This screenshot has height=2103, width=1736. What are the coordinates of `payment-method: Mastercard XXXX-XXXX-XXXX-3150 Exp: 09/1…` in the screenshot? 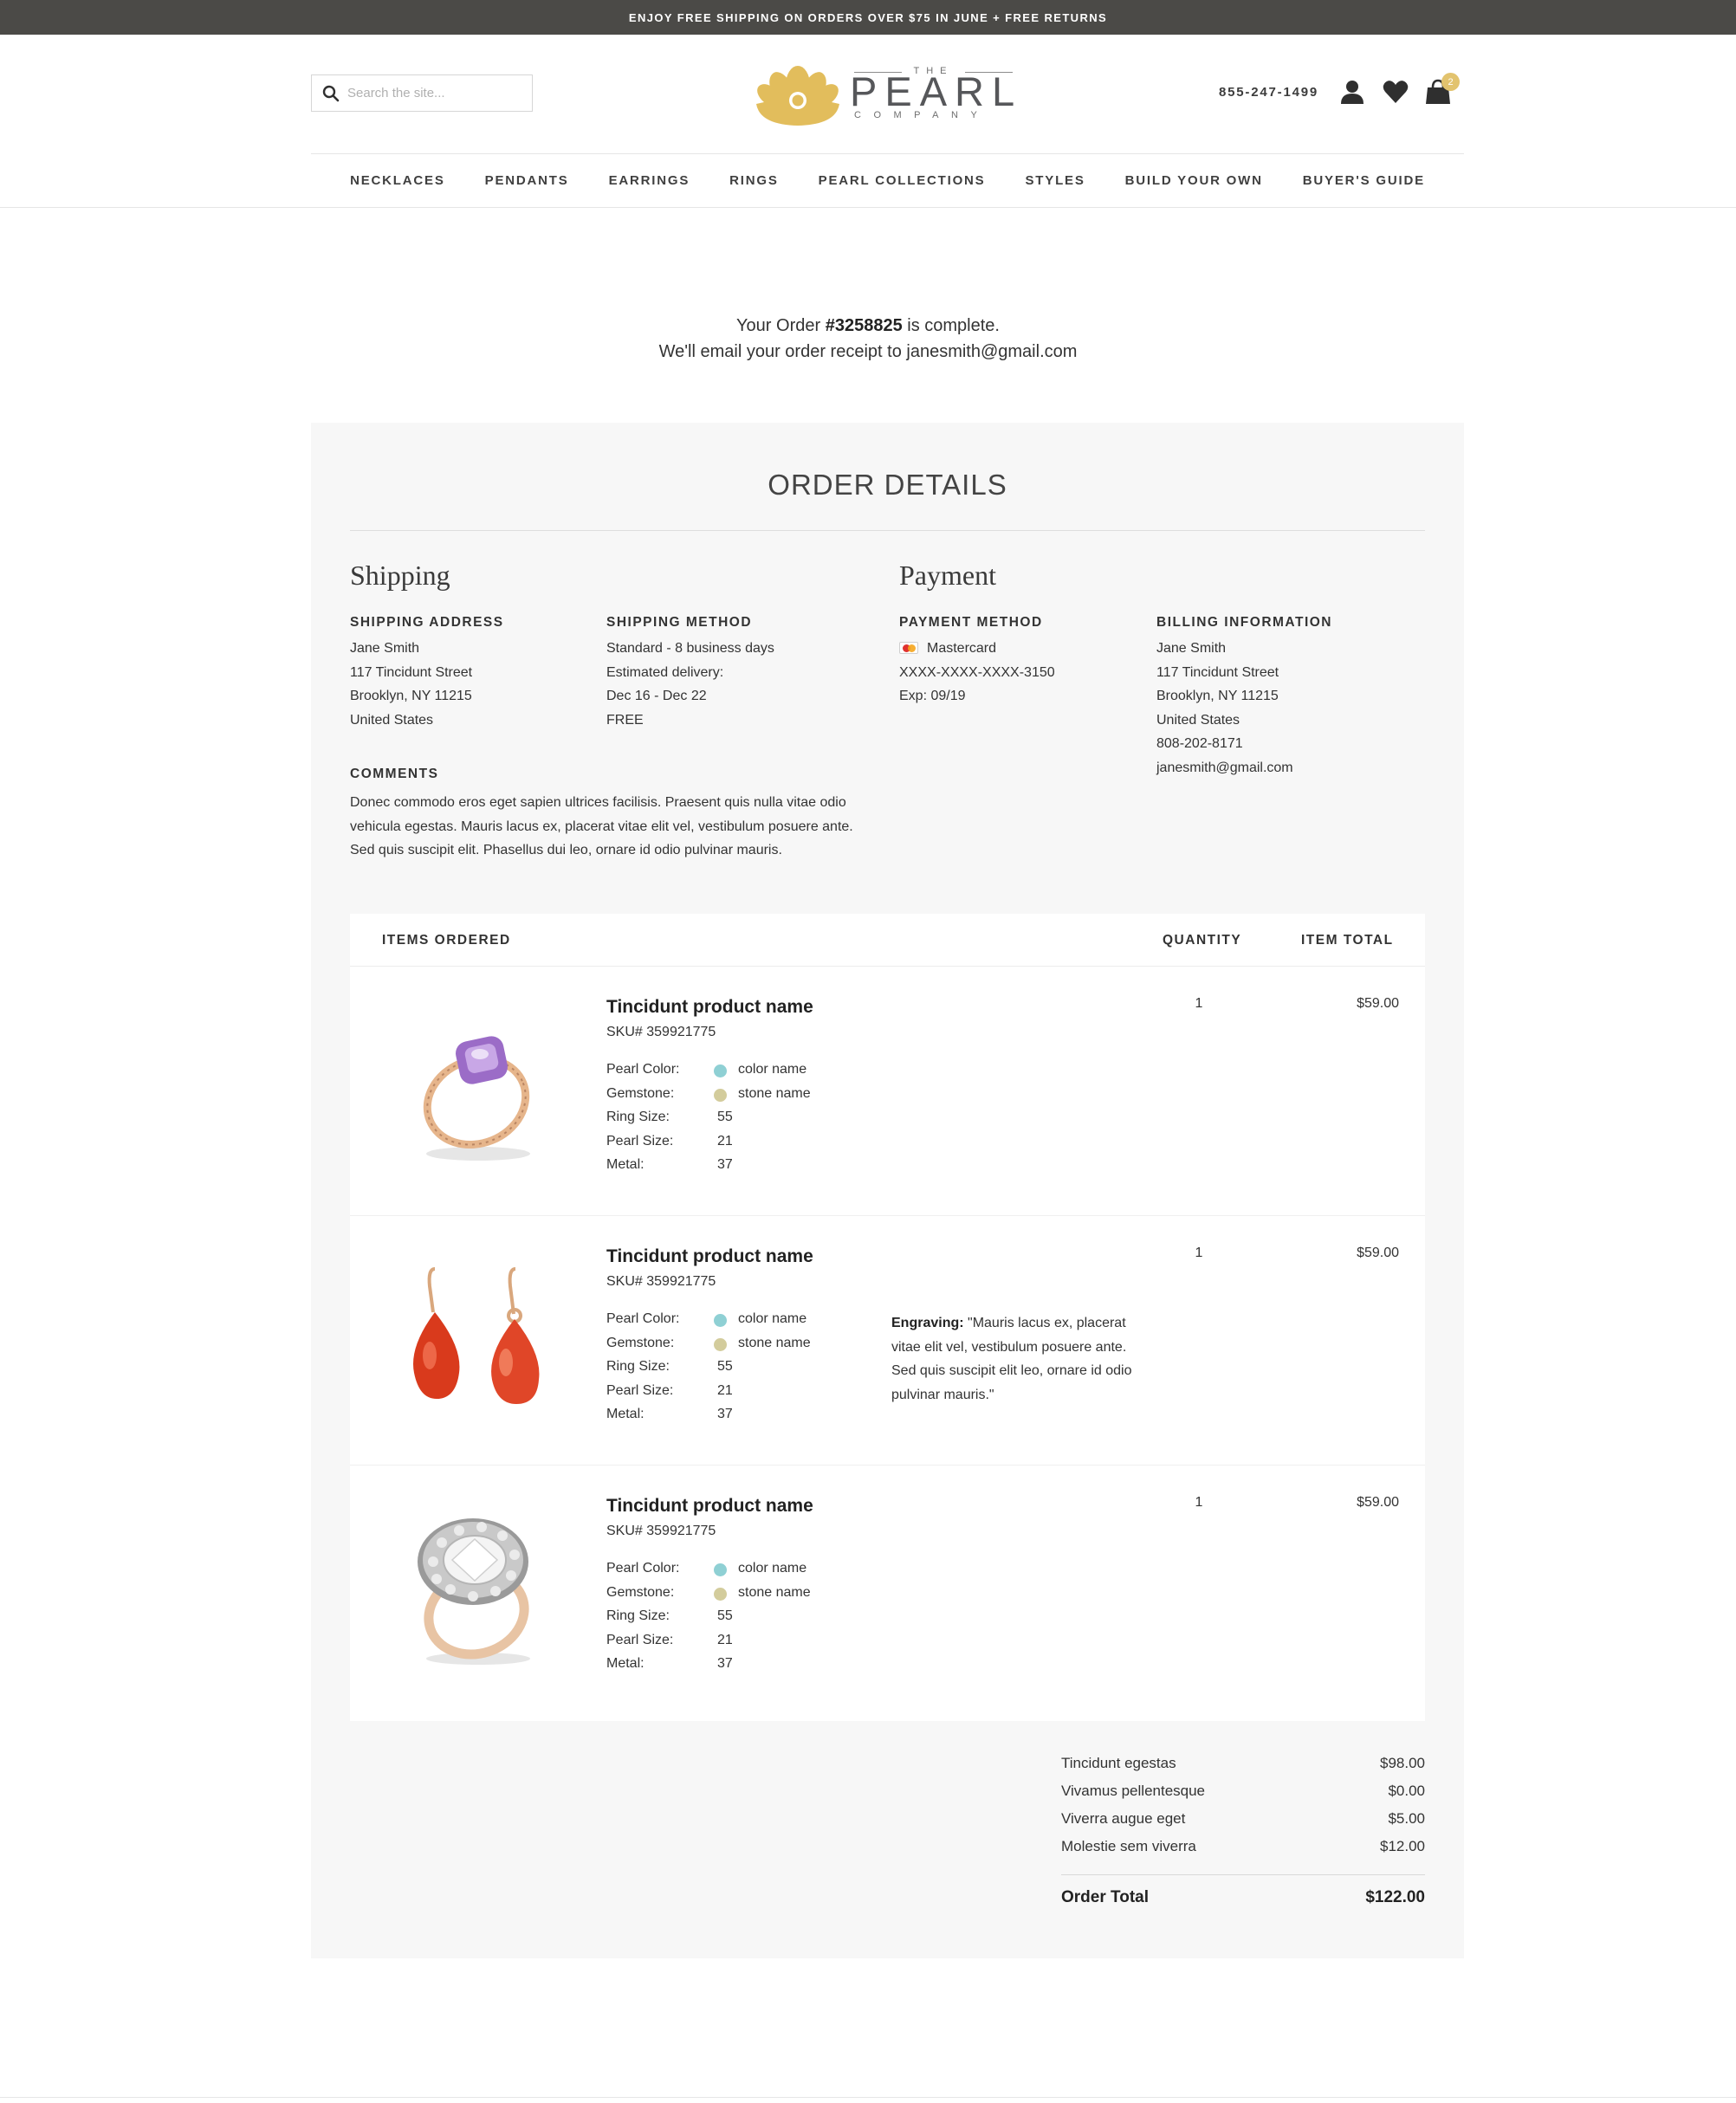 It's located at (977, 672).